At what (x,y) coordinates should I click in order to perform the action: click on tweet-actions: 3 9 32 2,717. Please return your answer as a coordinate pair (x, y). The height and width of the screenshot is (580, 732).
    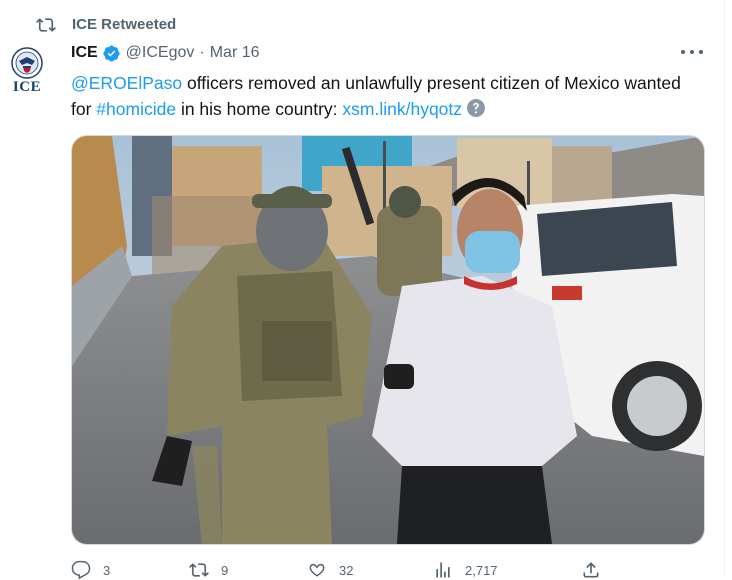
    Looking at the image, I should click on (351, 570).